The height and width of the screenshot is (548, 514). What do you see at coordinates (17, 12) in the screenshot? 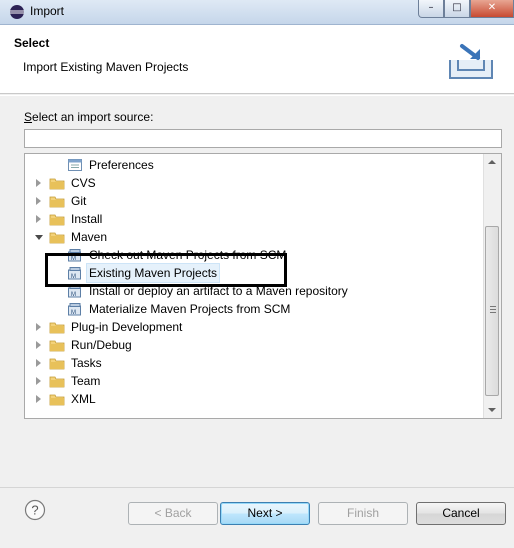
I see `eclipse-app-icon` at bounding box center [17, 12].